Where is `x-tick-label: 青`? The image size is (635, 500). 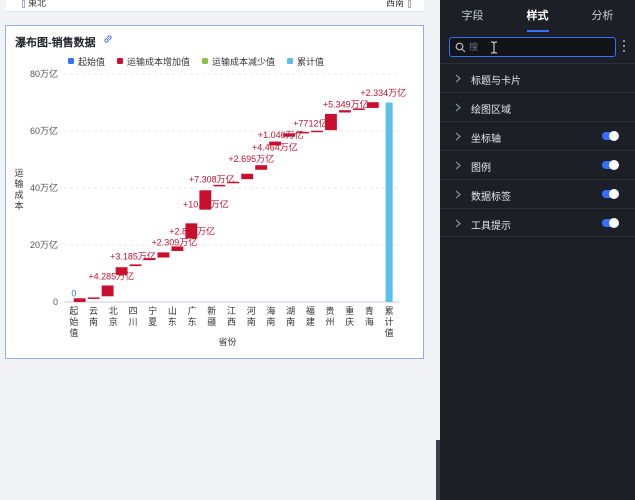 x-tick-label: 青 is located at coordinates (369, 310).